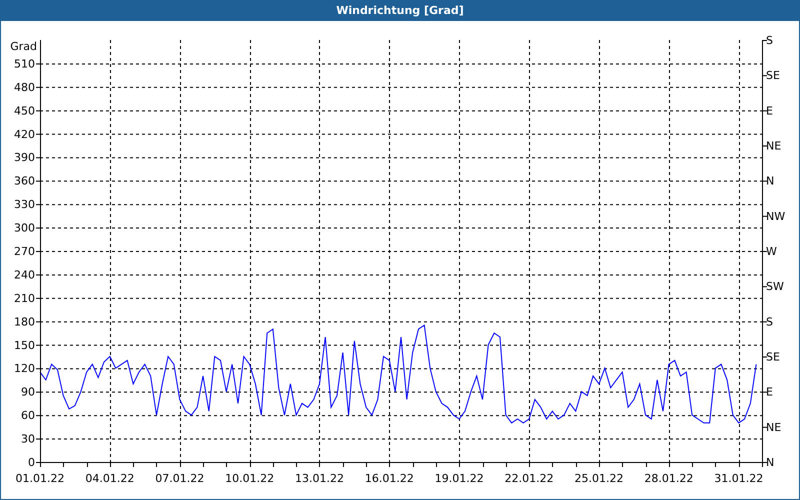 The image size is (800, 500). Describe the element at coordinates (109, 478) in the screenshot. I see `x-tick-label: 04.01.22` at that location.